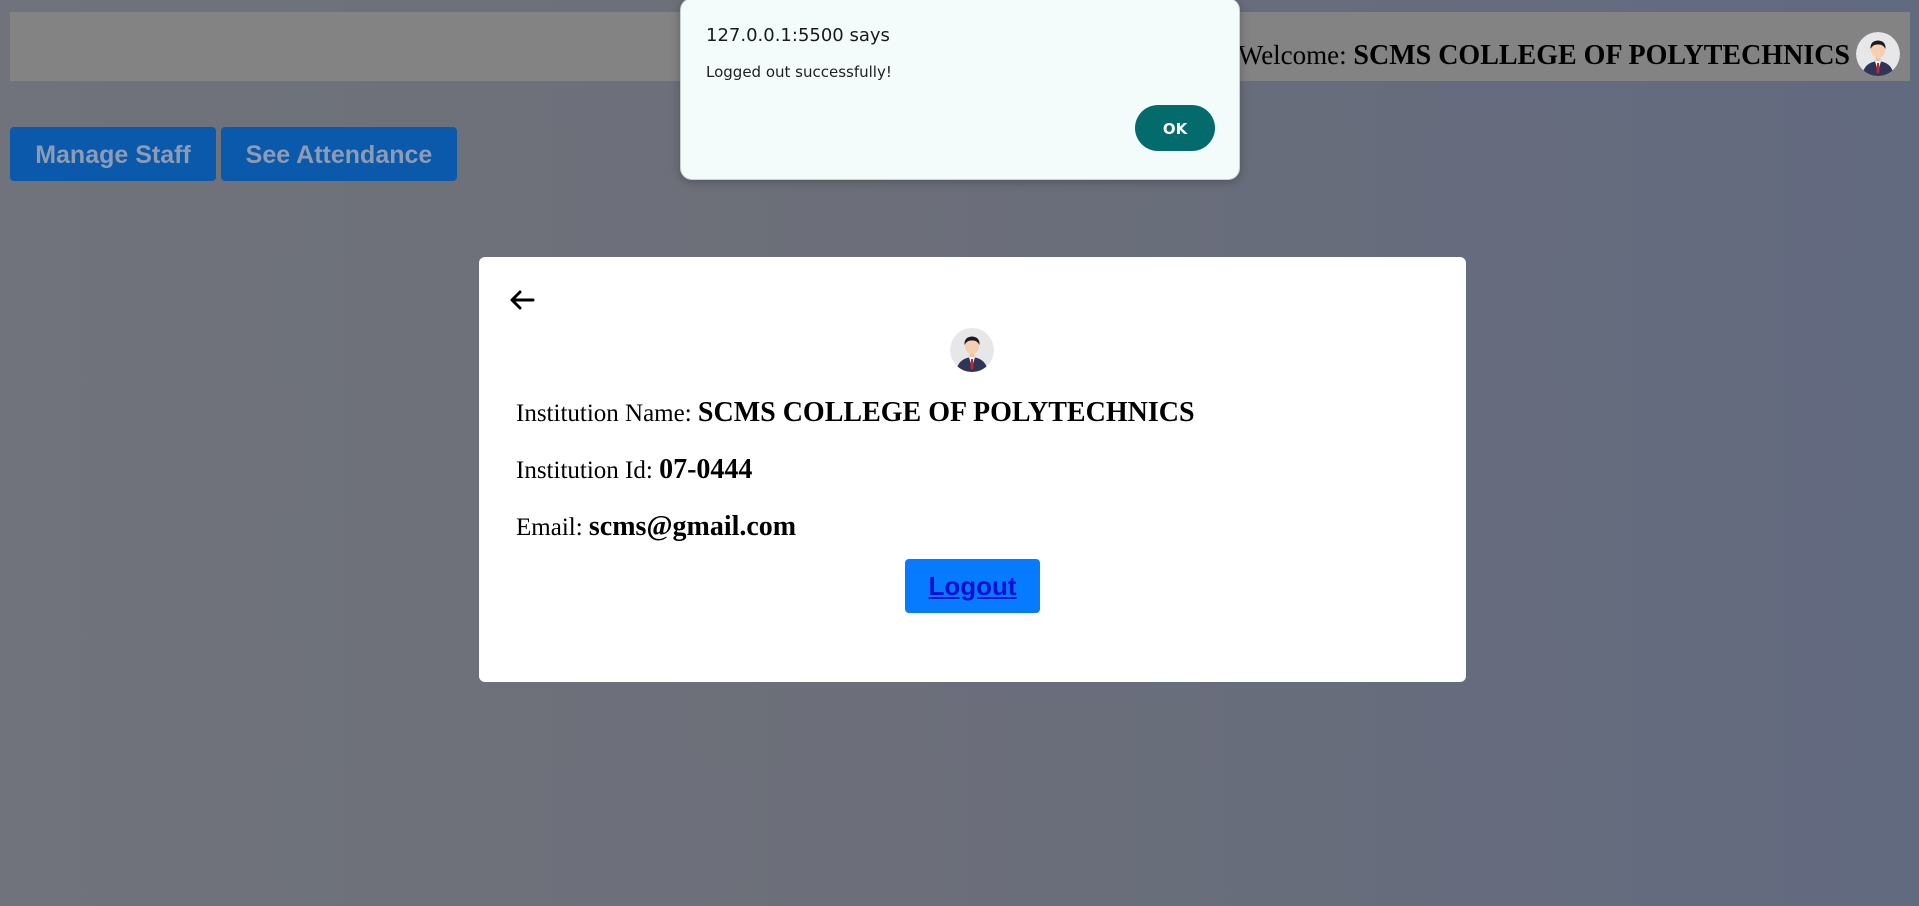 The width and height of the screenshot is (1919, 906). I want to click on institution-id-row: Institution Id: 07-0444, so click(634, 470).